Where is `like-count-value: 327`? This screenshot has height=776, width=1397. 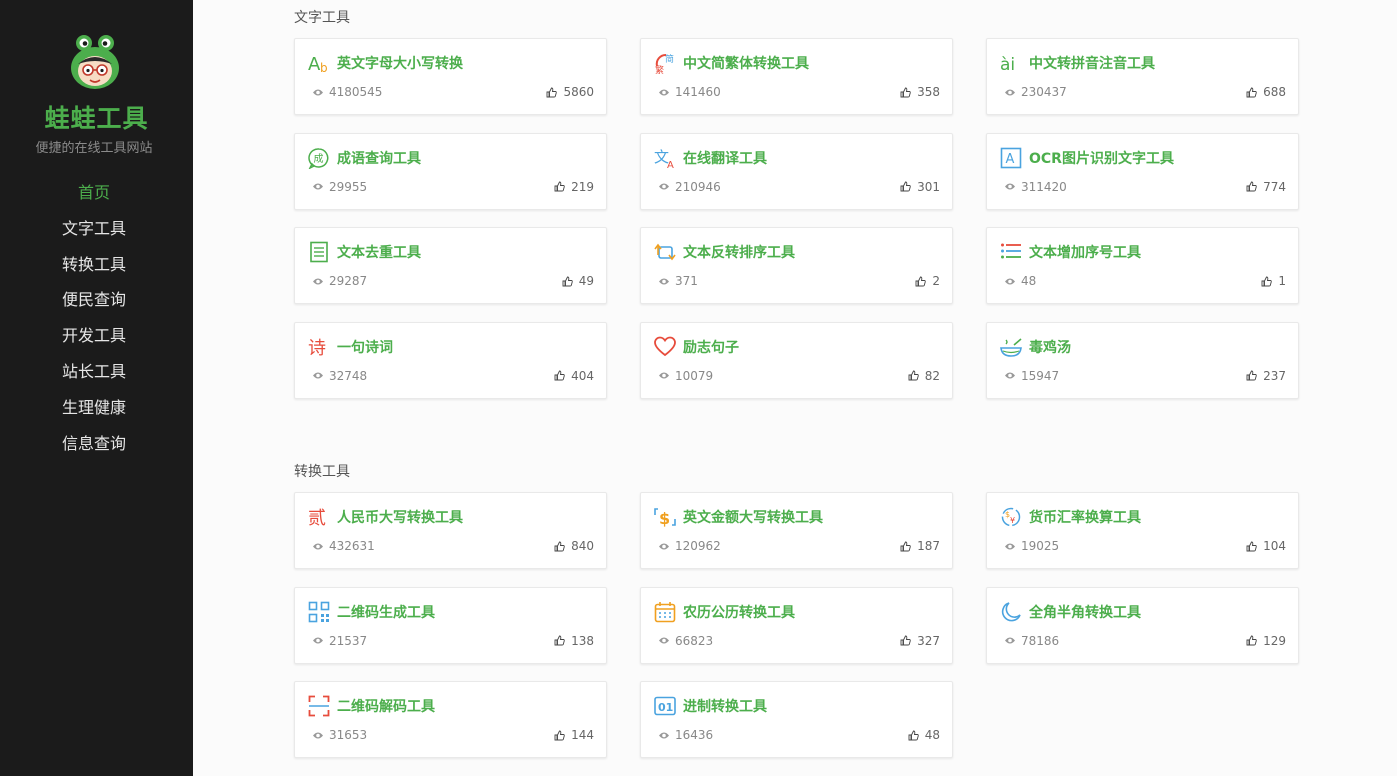 like-count-value: 327 is located at coordinates (928, 640).